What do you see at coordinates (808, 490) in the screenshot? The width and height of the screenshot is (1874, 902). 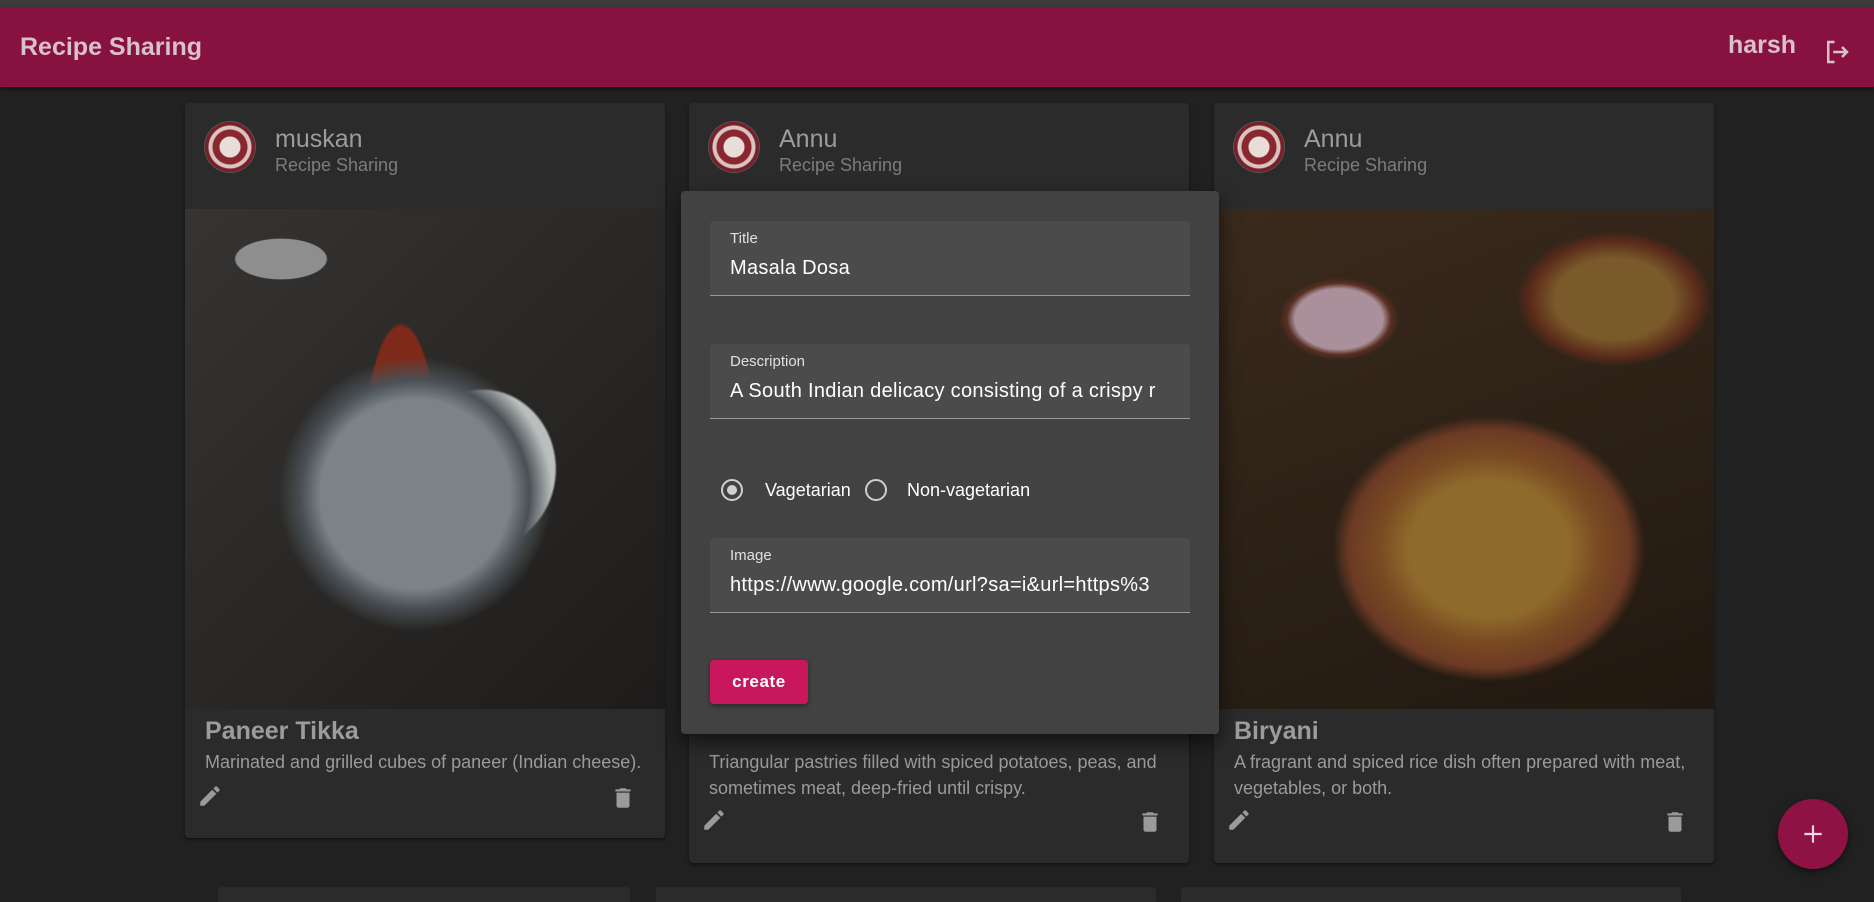 I see `radio-vegetarian-label: Vagetarian` at bounding box center [808, 490].